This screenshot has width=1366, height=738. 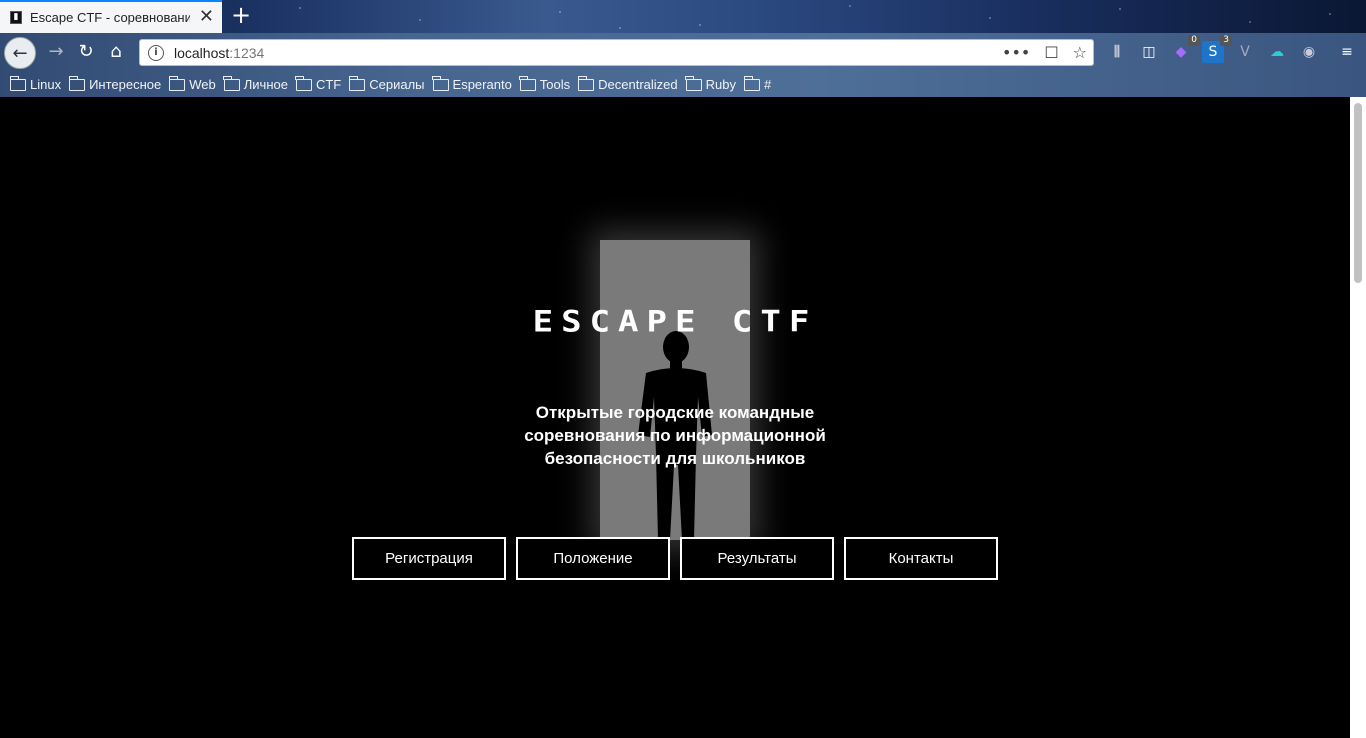 What do you see at coordinates (555, 84) in the screenshot?
I see `bookmark-label: Tools` at bounding box center [555, 84].